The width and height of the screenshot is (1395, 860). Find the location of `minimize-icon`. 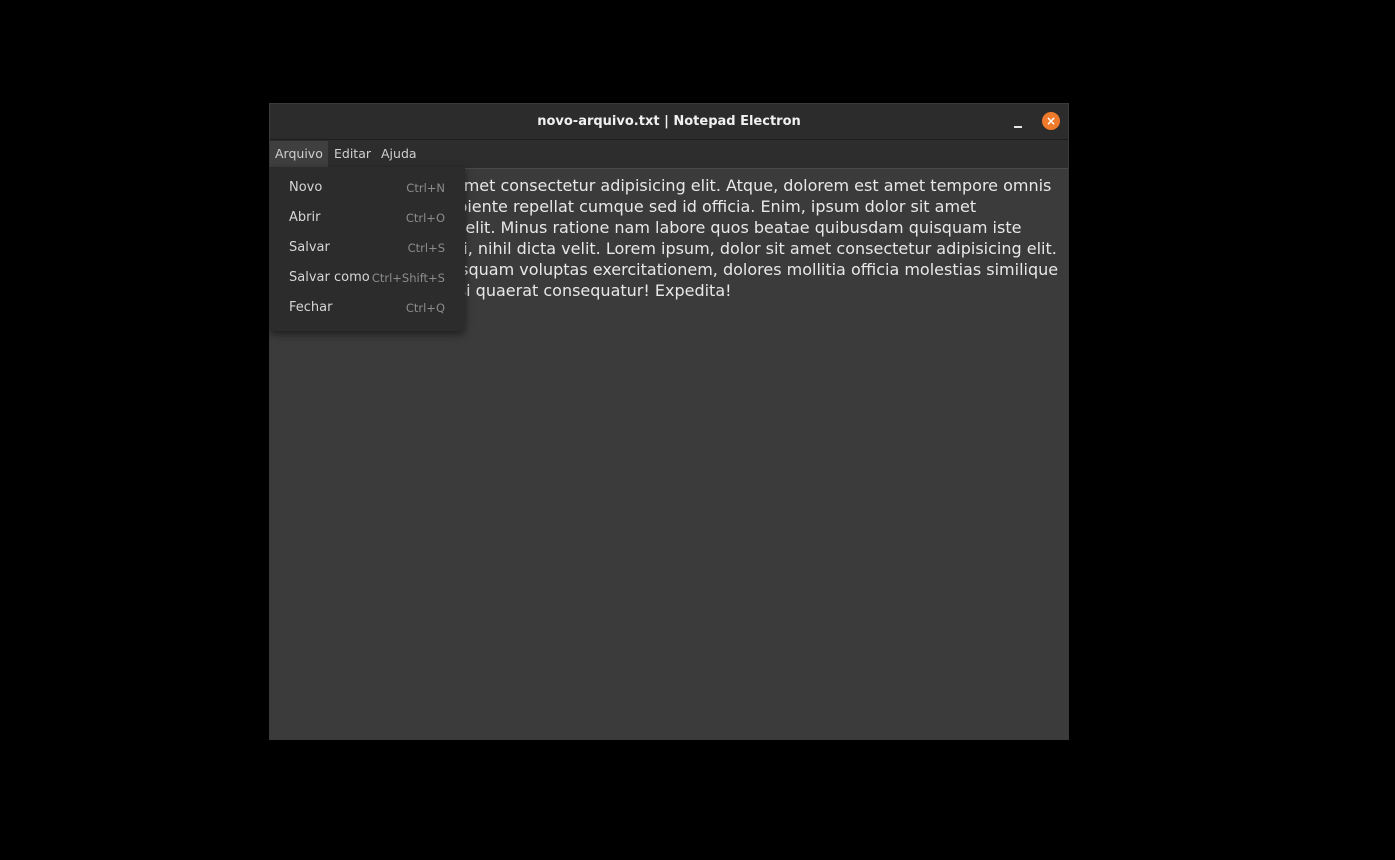

minimize-icon is located at coordinates (1018, 122).